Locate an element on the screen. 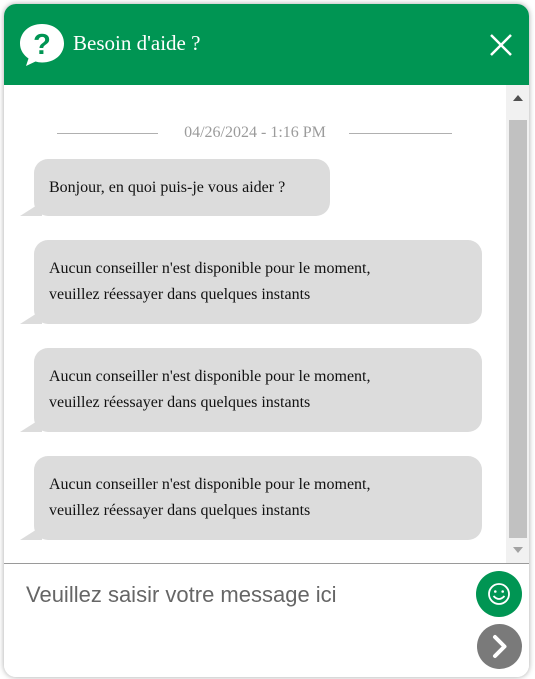 This screenshot has width=535, height=679. emoji-button is located at coordinates (499, 594).